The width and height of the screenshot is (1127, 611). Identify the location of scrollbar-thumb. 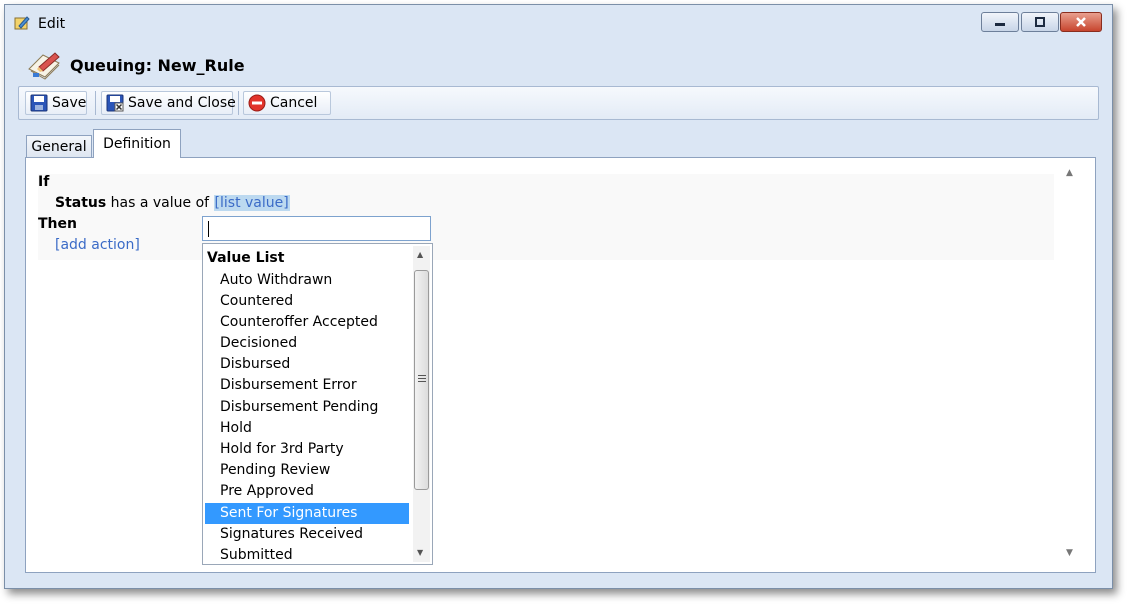
(421, 380).